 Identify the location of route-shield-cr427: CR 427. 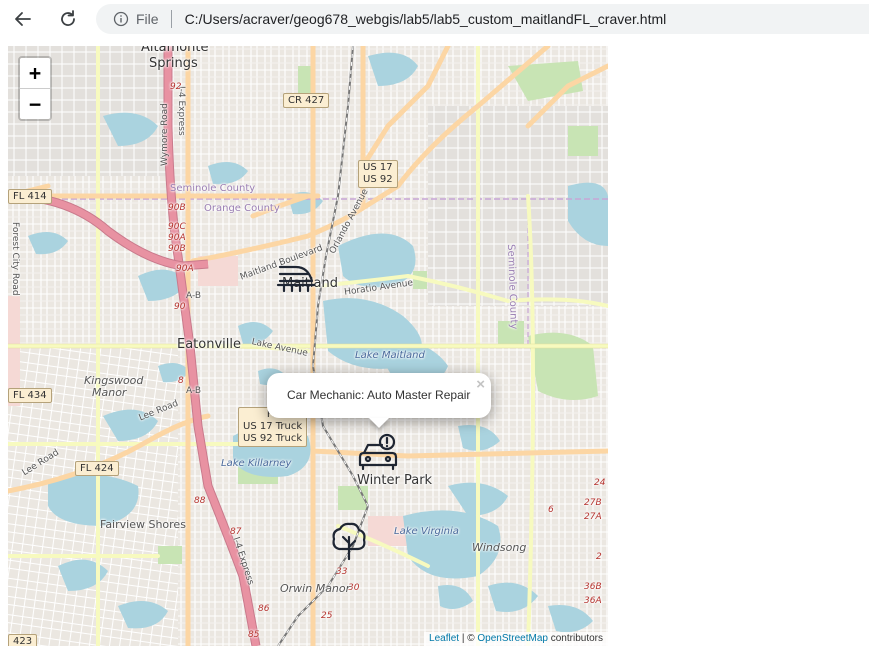
(306, 100).